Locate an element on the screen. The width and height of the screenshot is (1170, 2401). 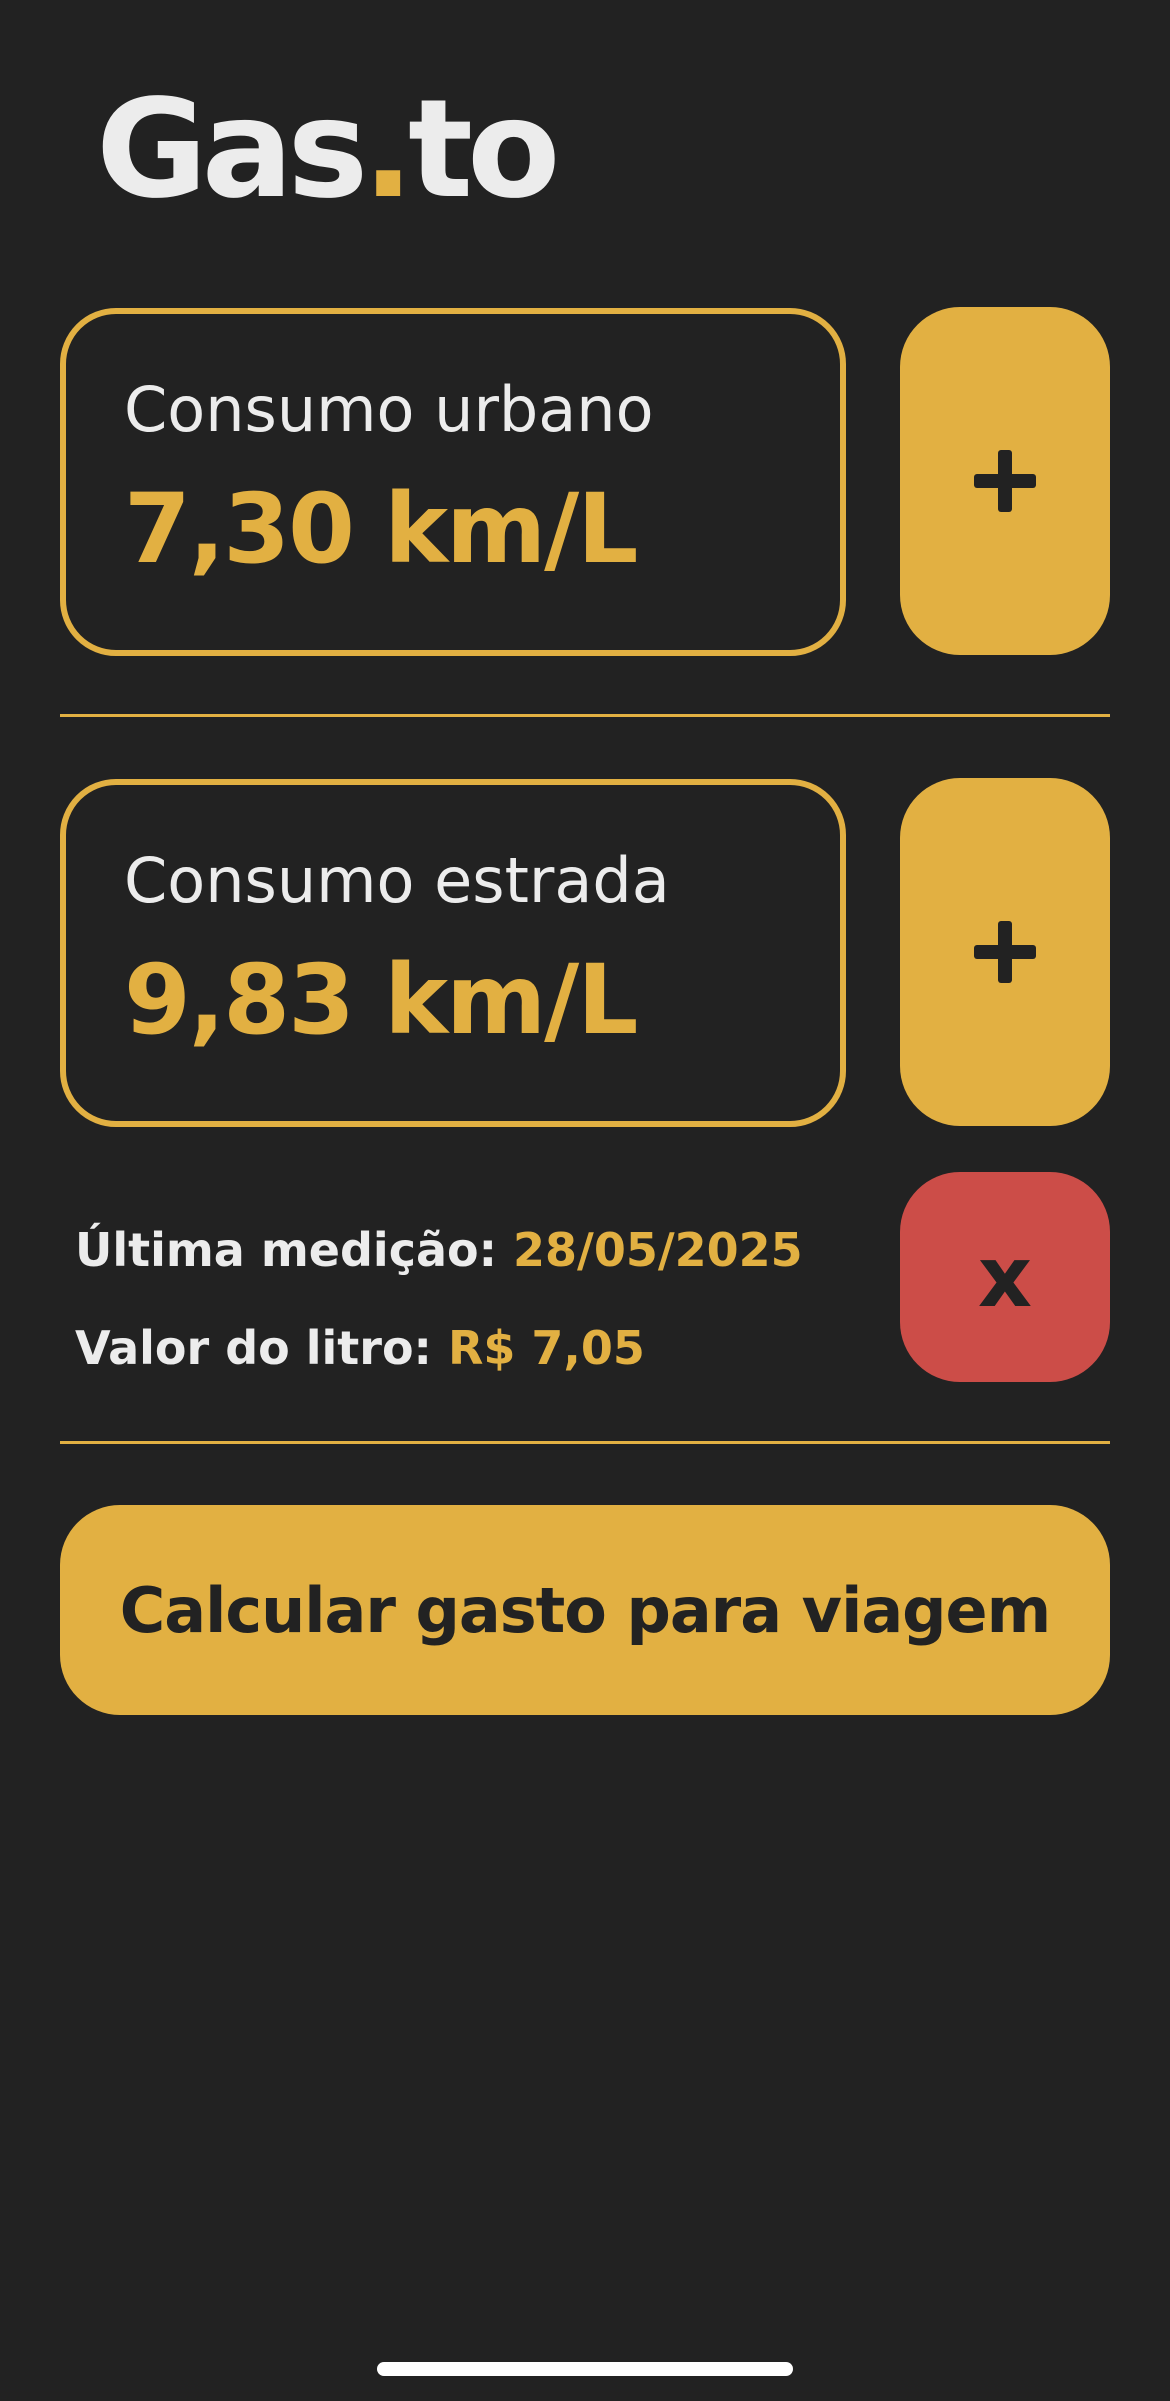
add-urban-button is located at coordinates (1005, 481).